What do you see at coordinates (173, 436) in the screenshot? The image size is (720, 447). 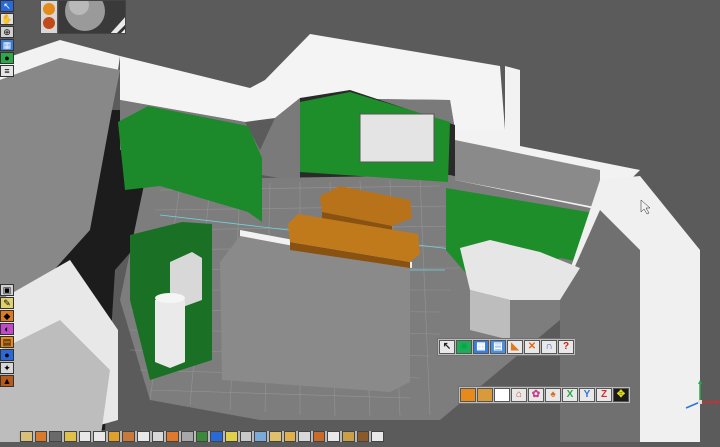 I see `cabinet-icon` at bounding box center [173, 436].